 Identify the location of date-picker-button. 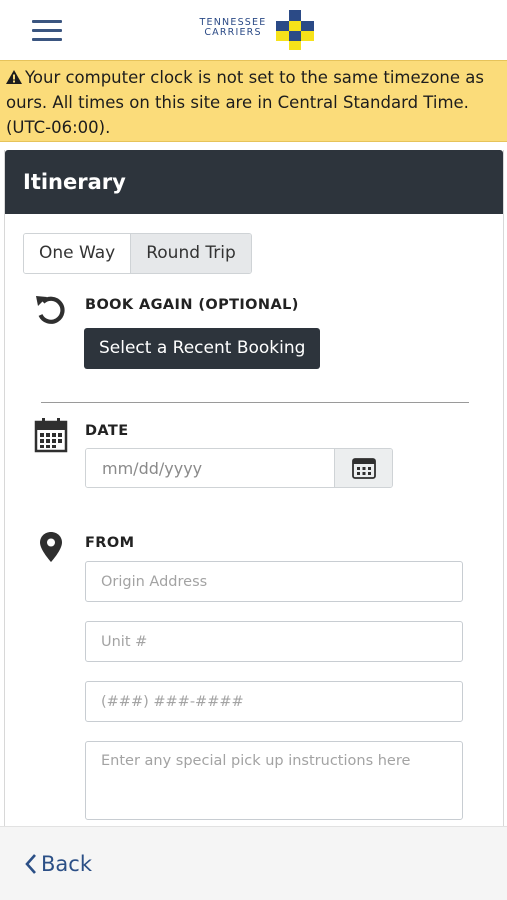
(363, 468).